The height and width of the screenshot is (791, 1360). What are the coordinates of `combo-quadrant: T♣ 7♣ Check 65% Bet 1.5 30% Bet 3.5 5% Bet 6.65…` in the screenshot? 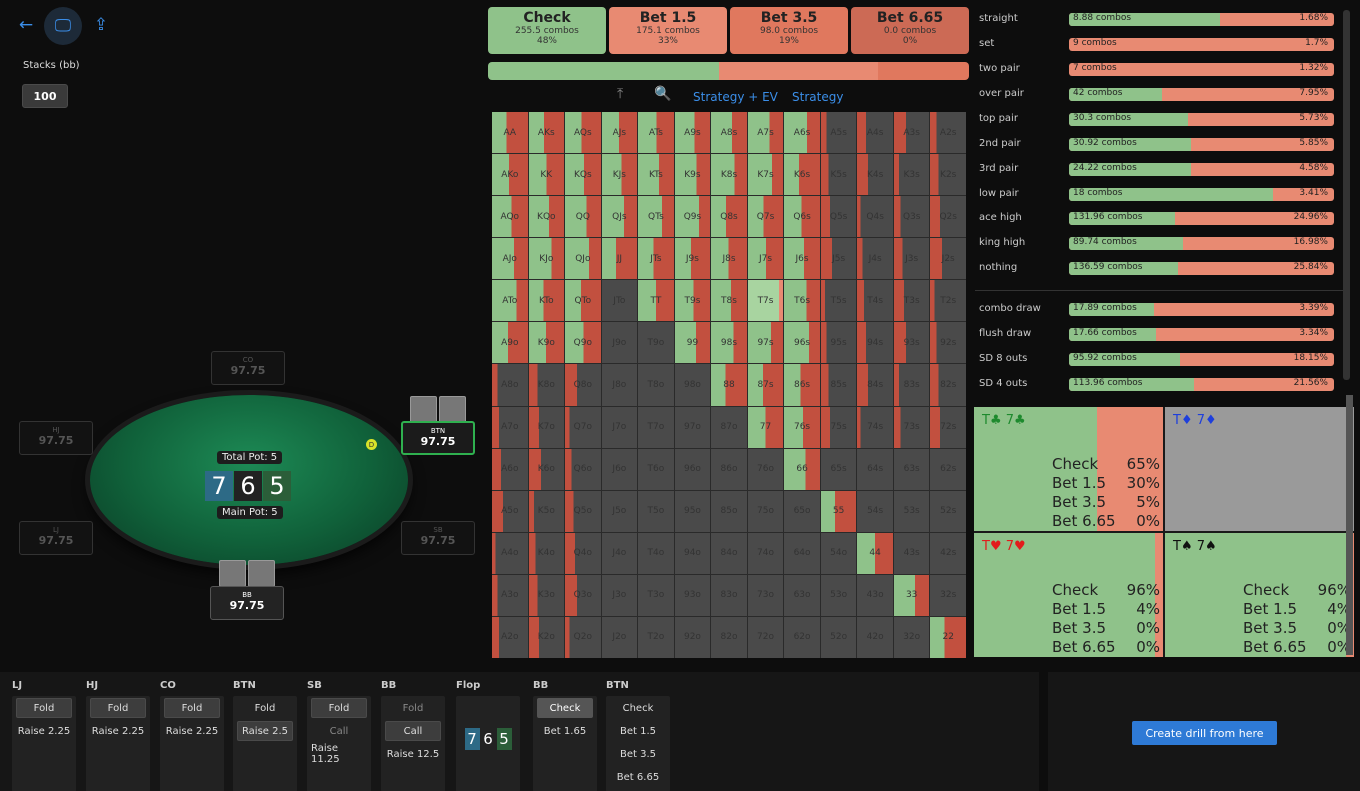 It's located at (1068, 469).